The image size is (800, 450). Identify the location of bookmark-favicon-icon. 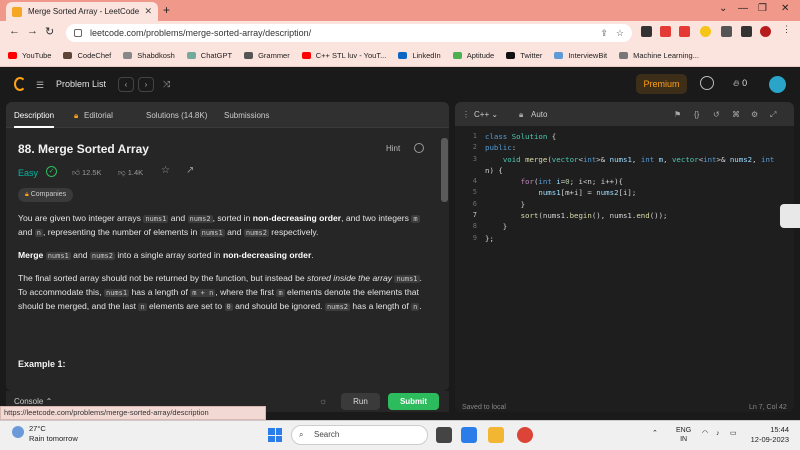
(128, 55).